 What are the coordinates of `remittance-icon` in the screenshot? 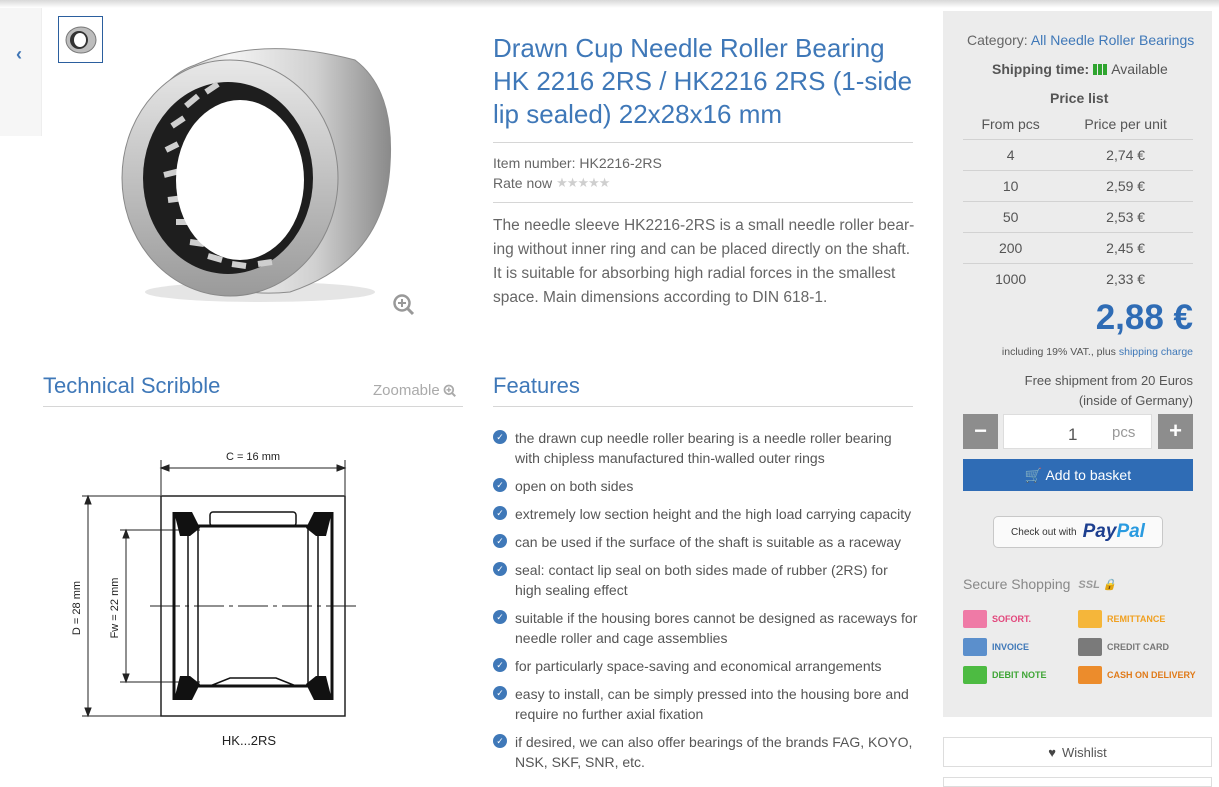 It's located at (1090, 619).